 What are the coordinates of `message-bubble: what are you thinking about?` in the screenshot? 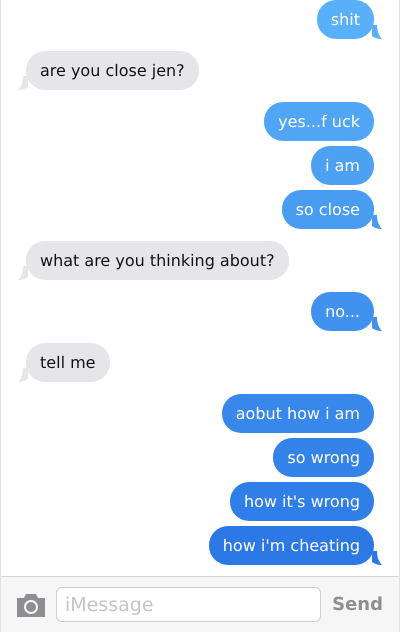 It's located at (157, 260).